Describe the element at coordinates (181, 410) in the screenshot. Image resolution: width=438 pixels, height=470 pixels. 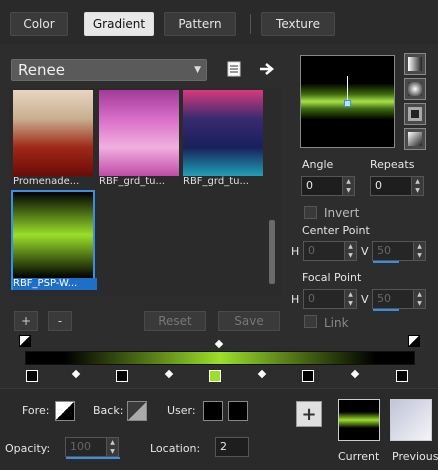
I see `user-label: User:` at that location.